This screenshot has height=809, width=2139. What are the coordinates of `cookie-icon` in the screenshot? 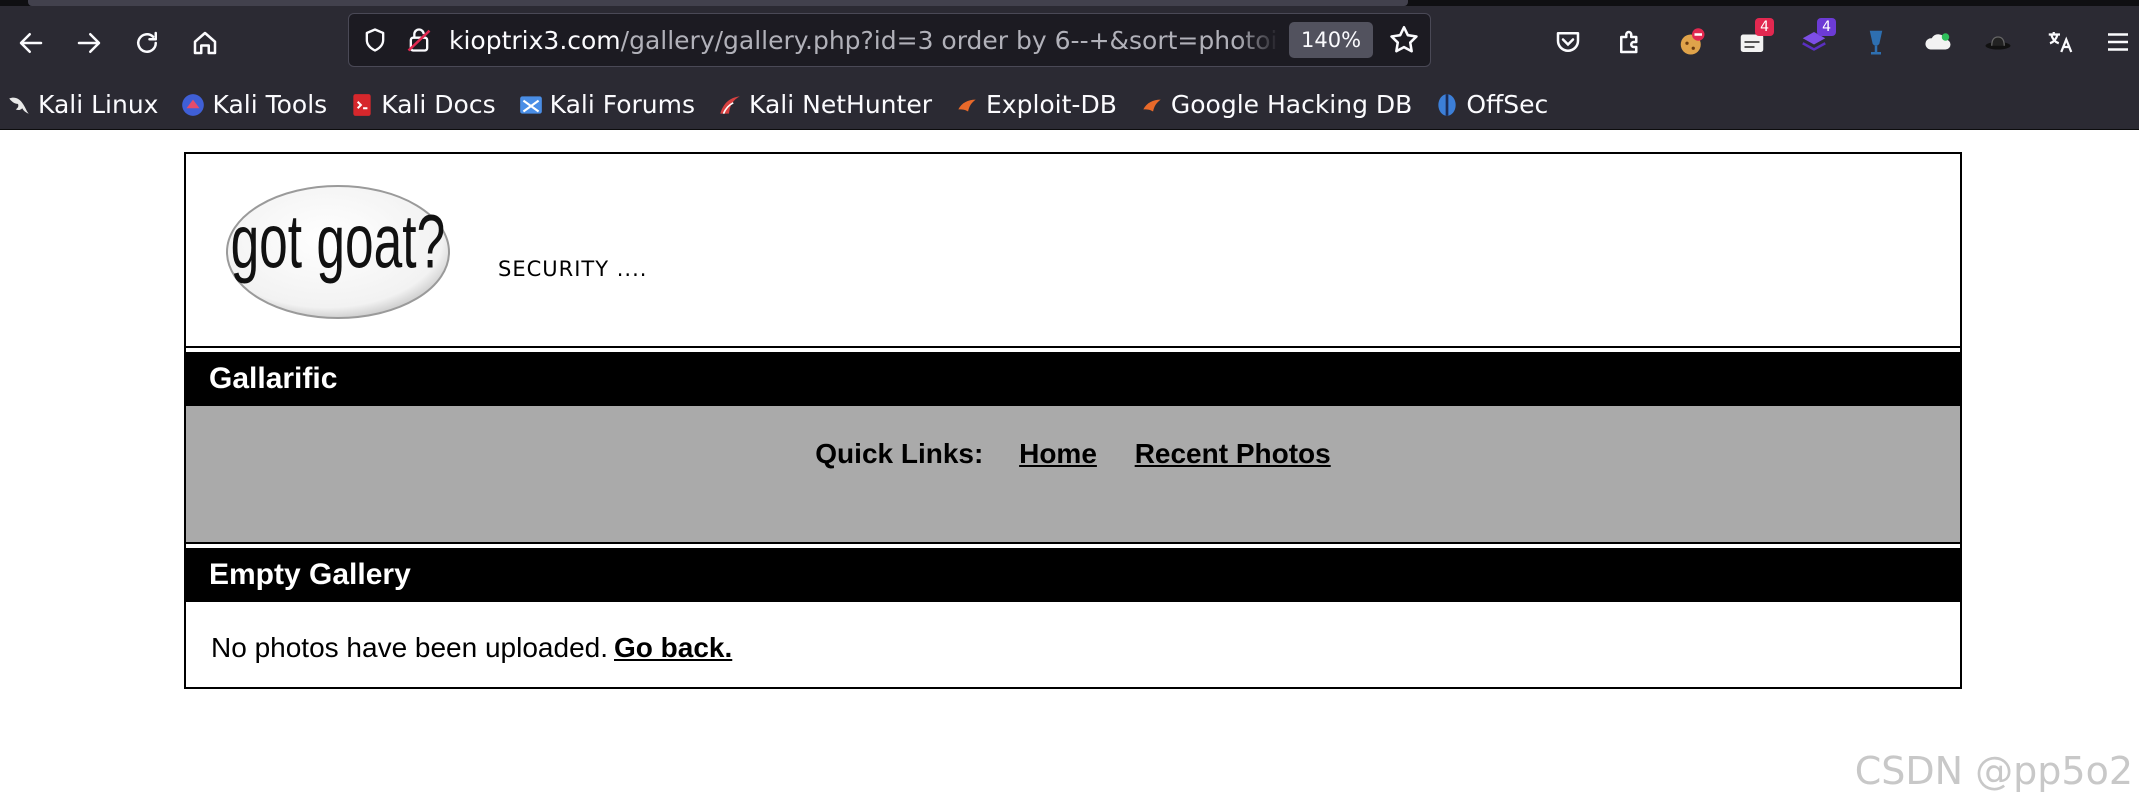 It's located at (1692, 41).